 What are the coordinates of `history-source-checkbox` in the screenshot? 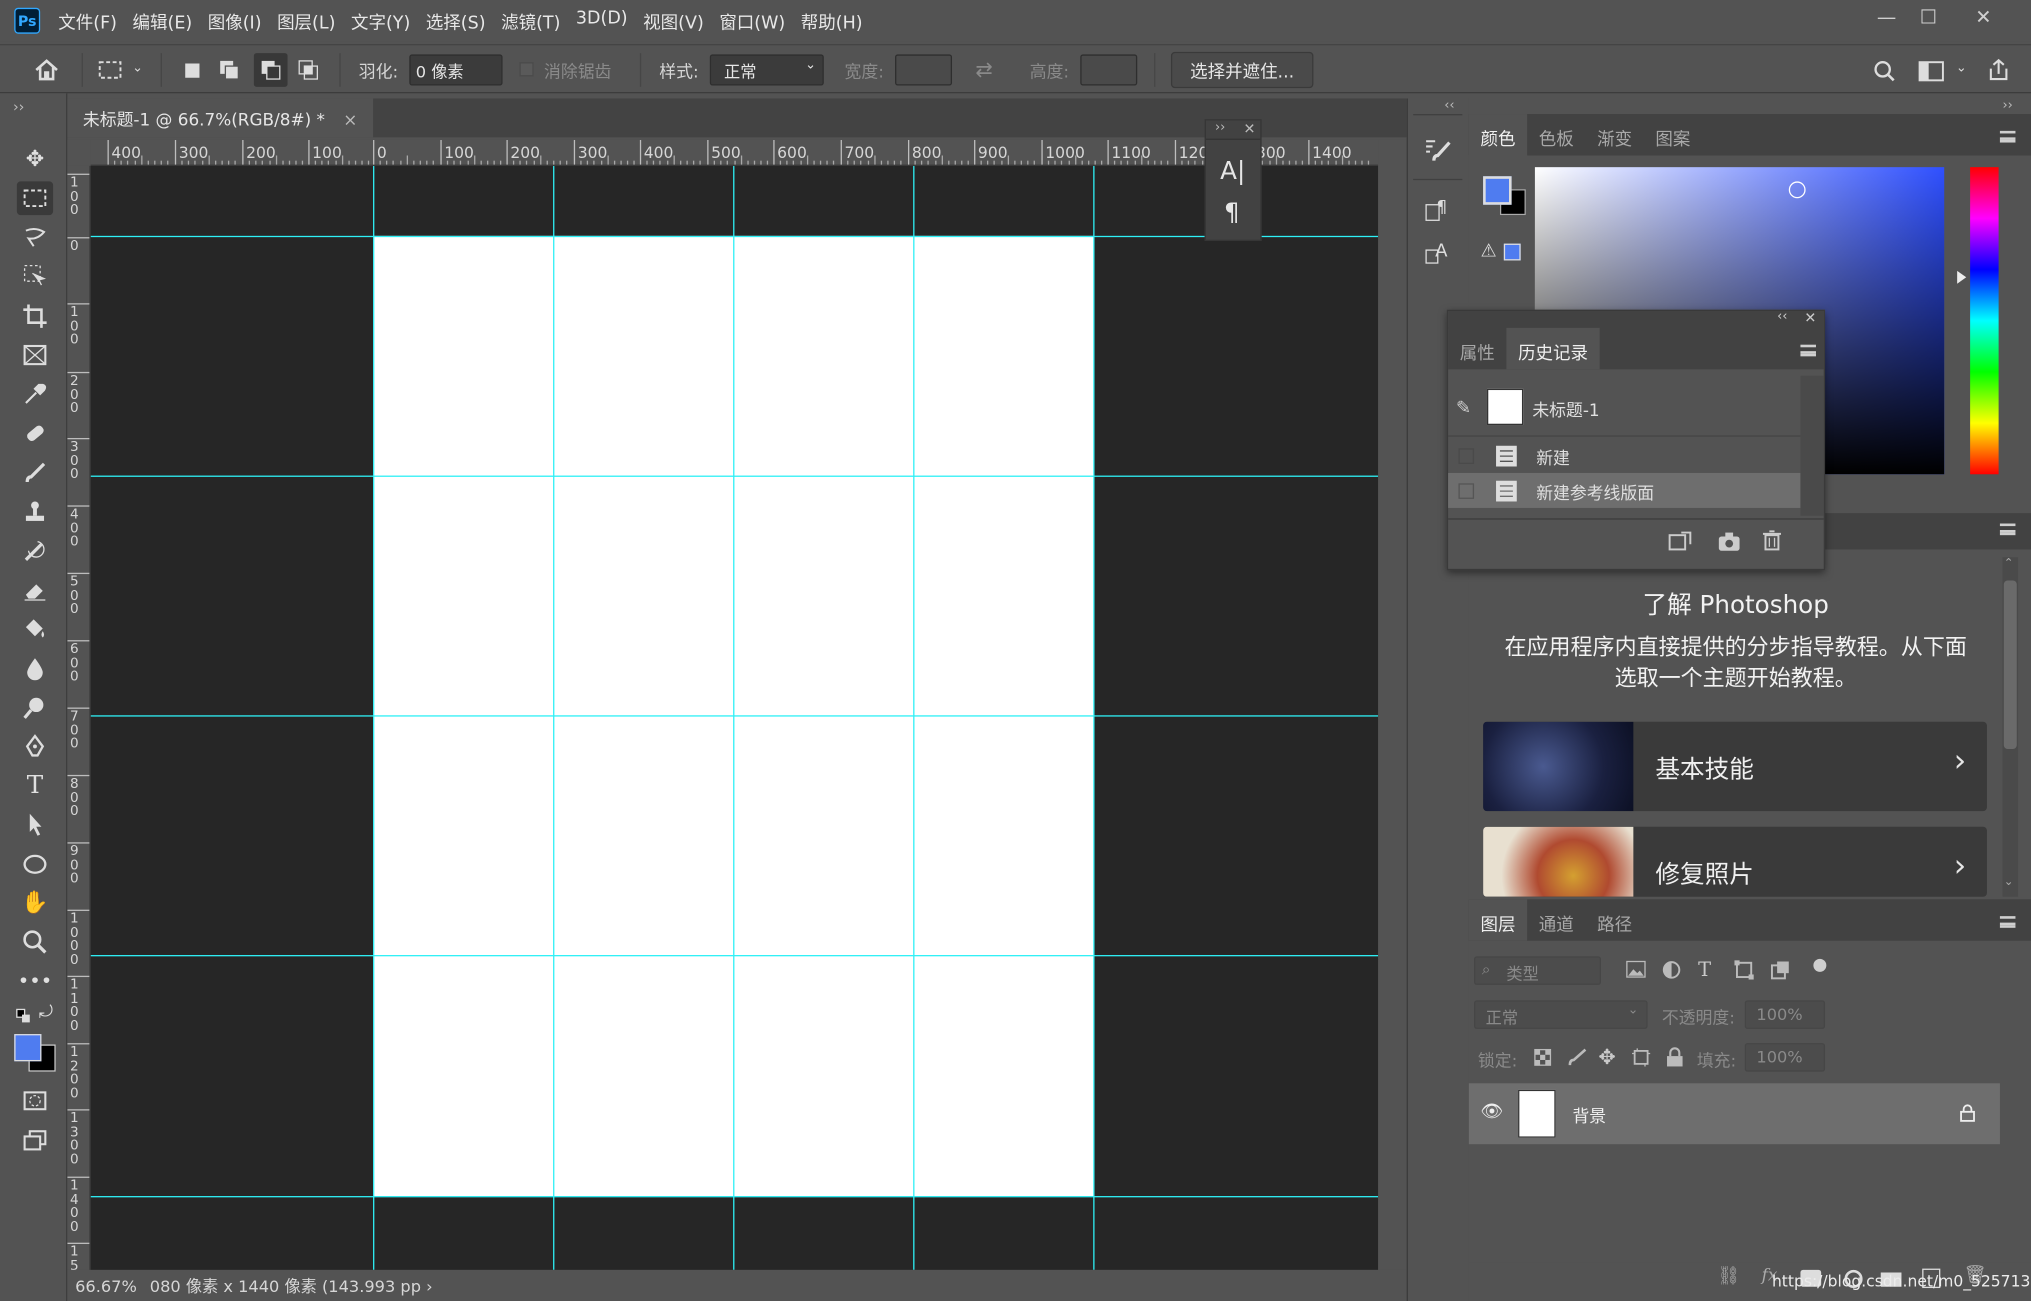 It's located at (1466, 491).